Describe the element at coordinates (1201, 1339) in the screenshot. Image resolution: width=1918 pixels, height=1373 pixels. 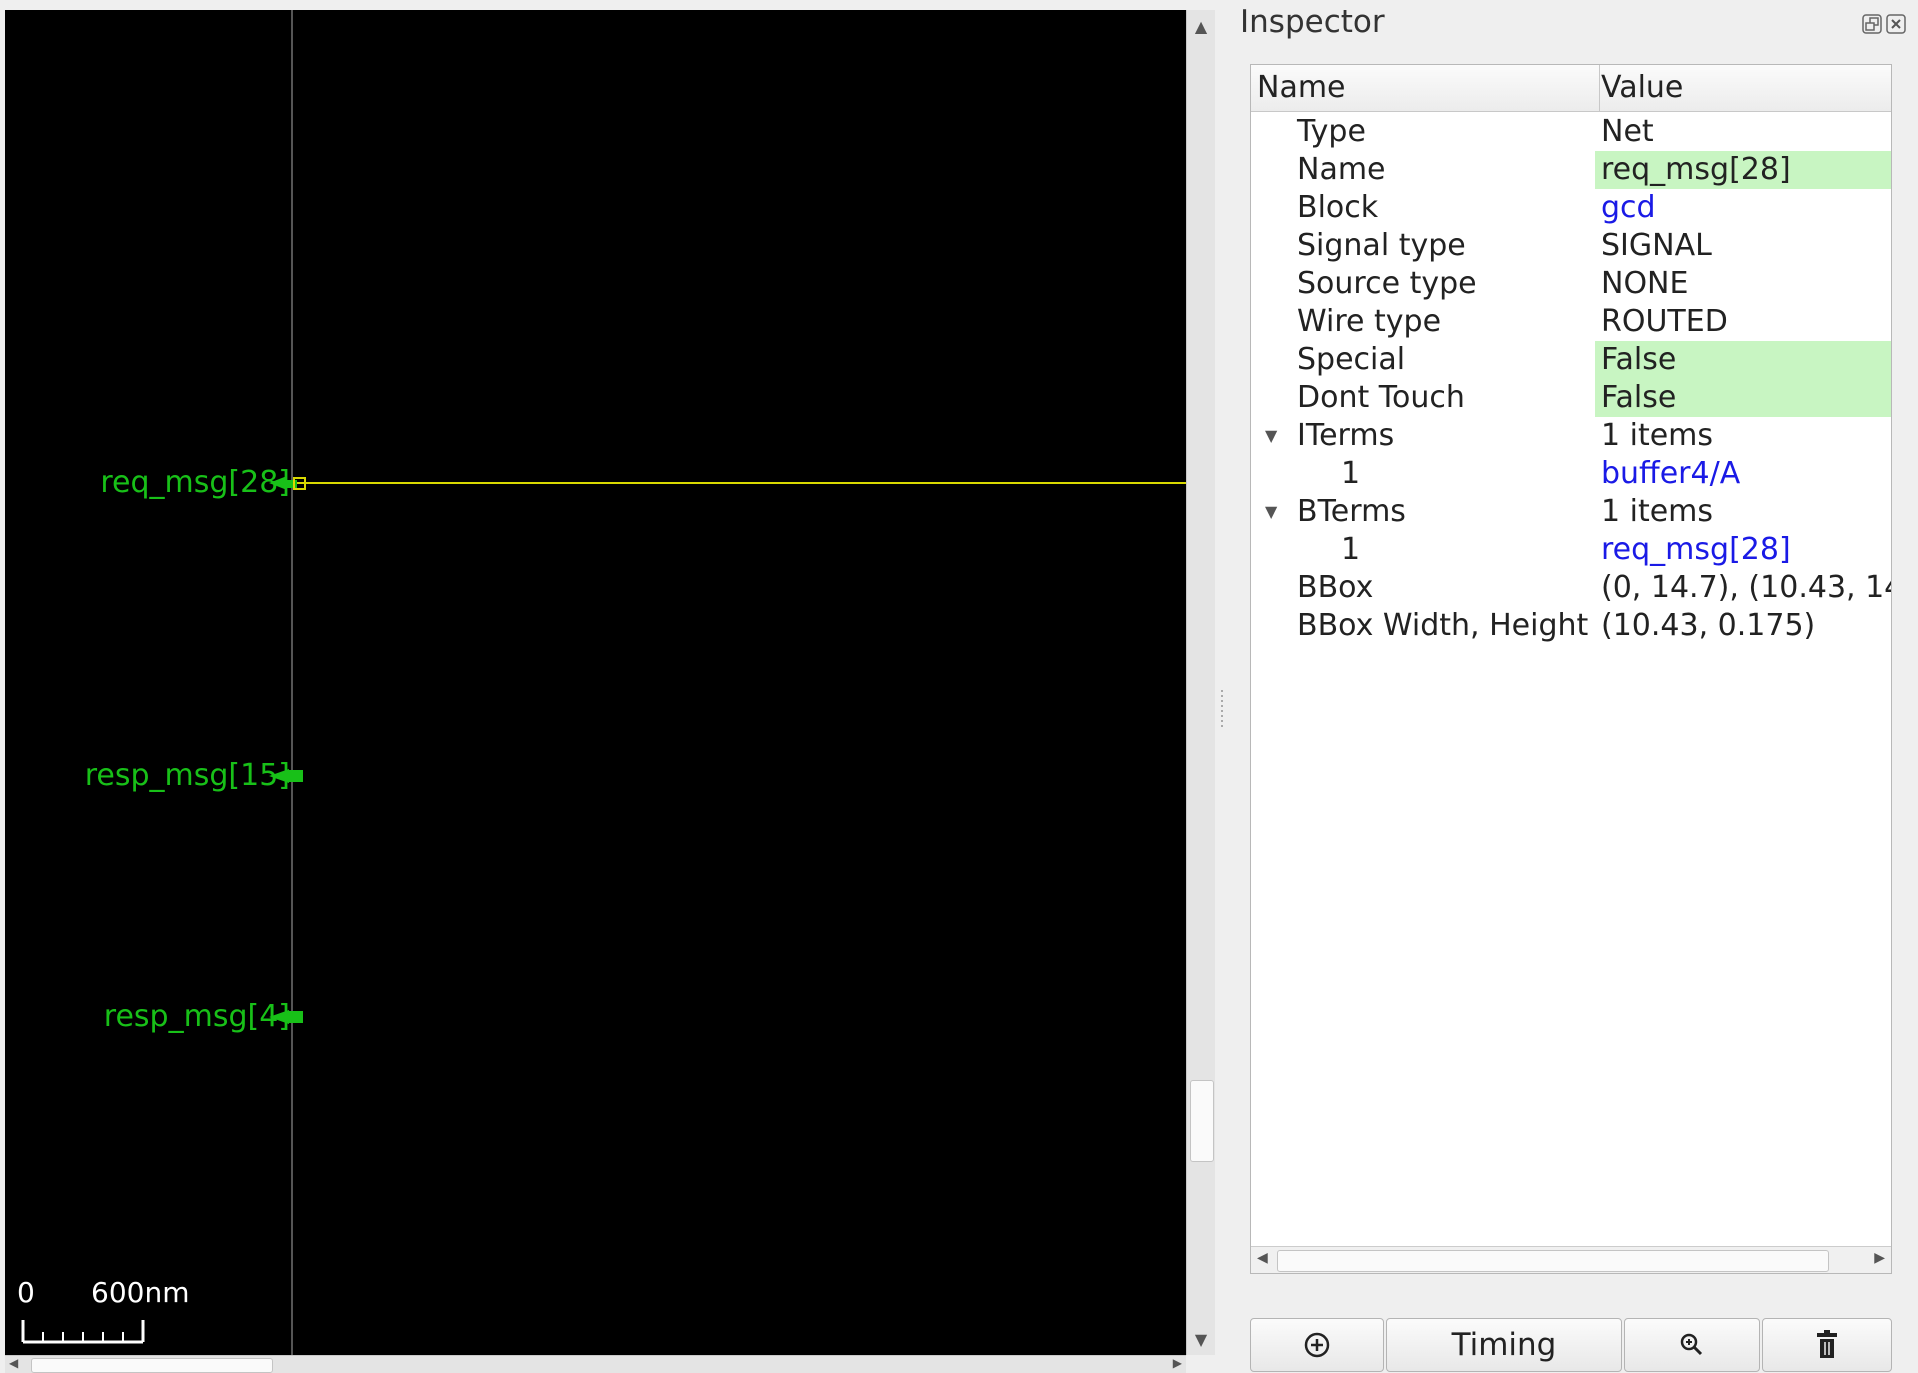
I see `scroll-down-icon: ▼` at that location.